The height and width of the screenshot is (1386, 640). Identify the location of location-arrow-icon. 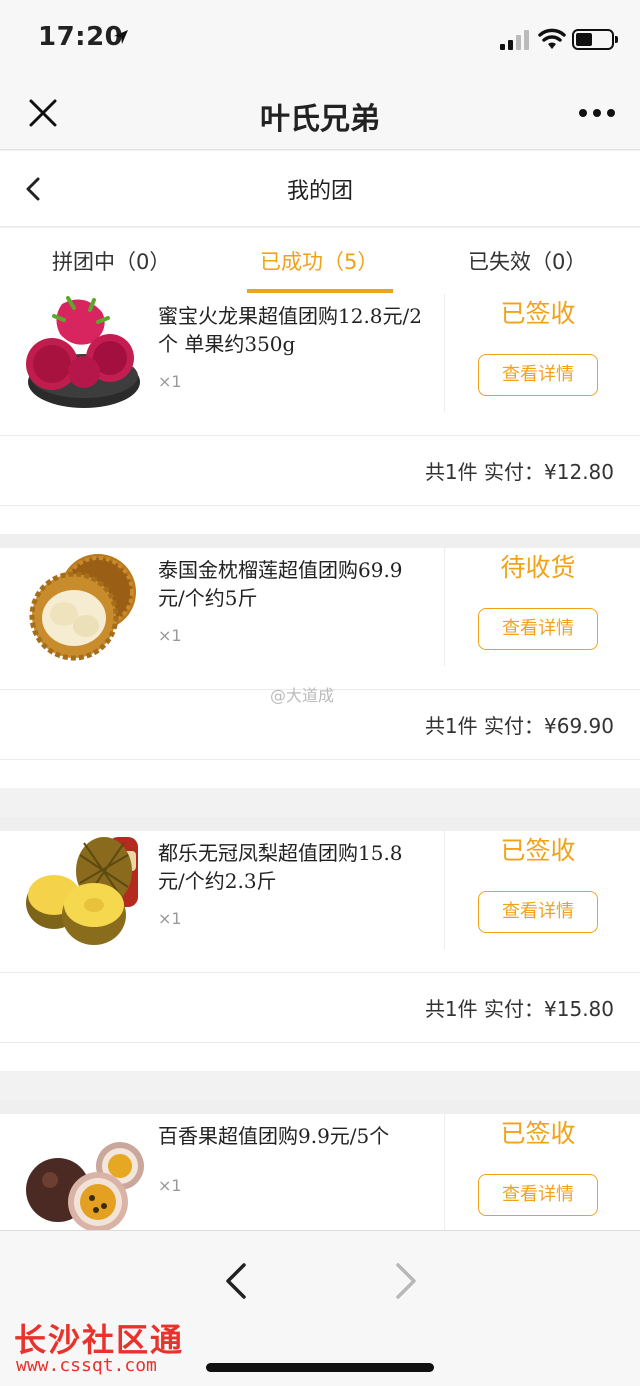
(121, 37).